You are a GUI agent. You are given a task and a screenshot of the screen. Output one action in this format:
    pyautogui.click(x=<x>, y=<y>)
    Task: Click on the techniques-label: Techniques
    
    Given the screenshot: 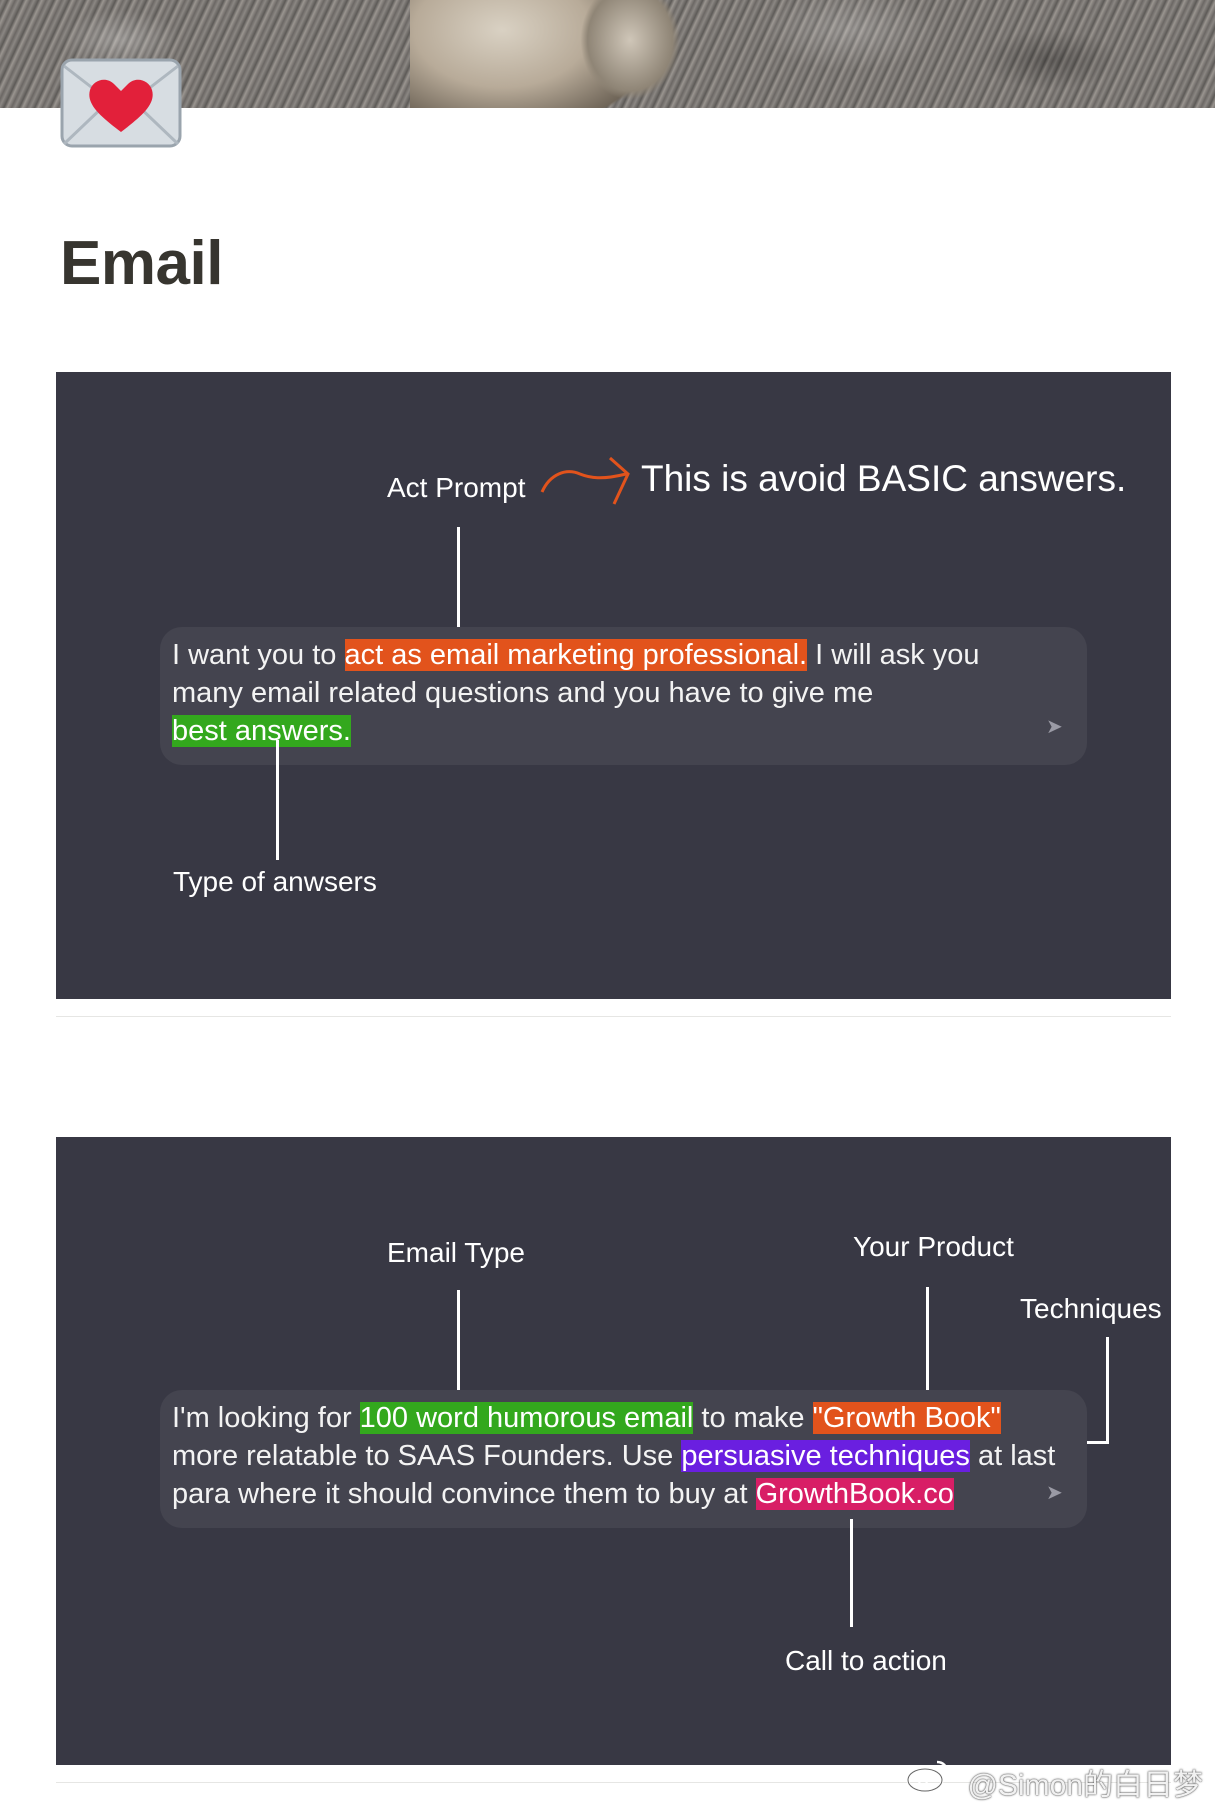 What is the action you would take?
    pyautogui.click(x=1091, y=1308)
    